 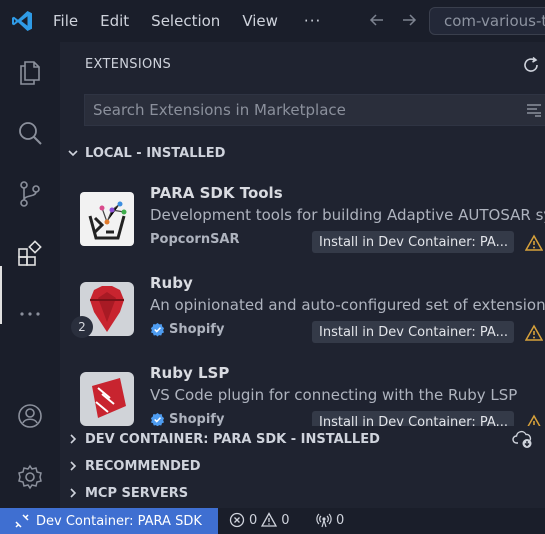 I want to click on ports-count: 0, so click(x=340, y=520).